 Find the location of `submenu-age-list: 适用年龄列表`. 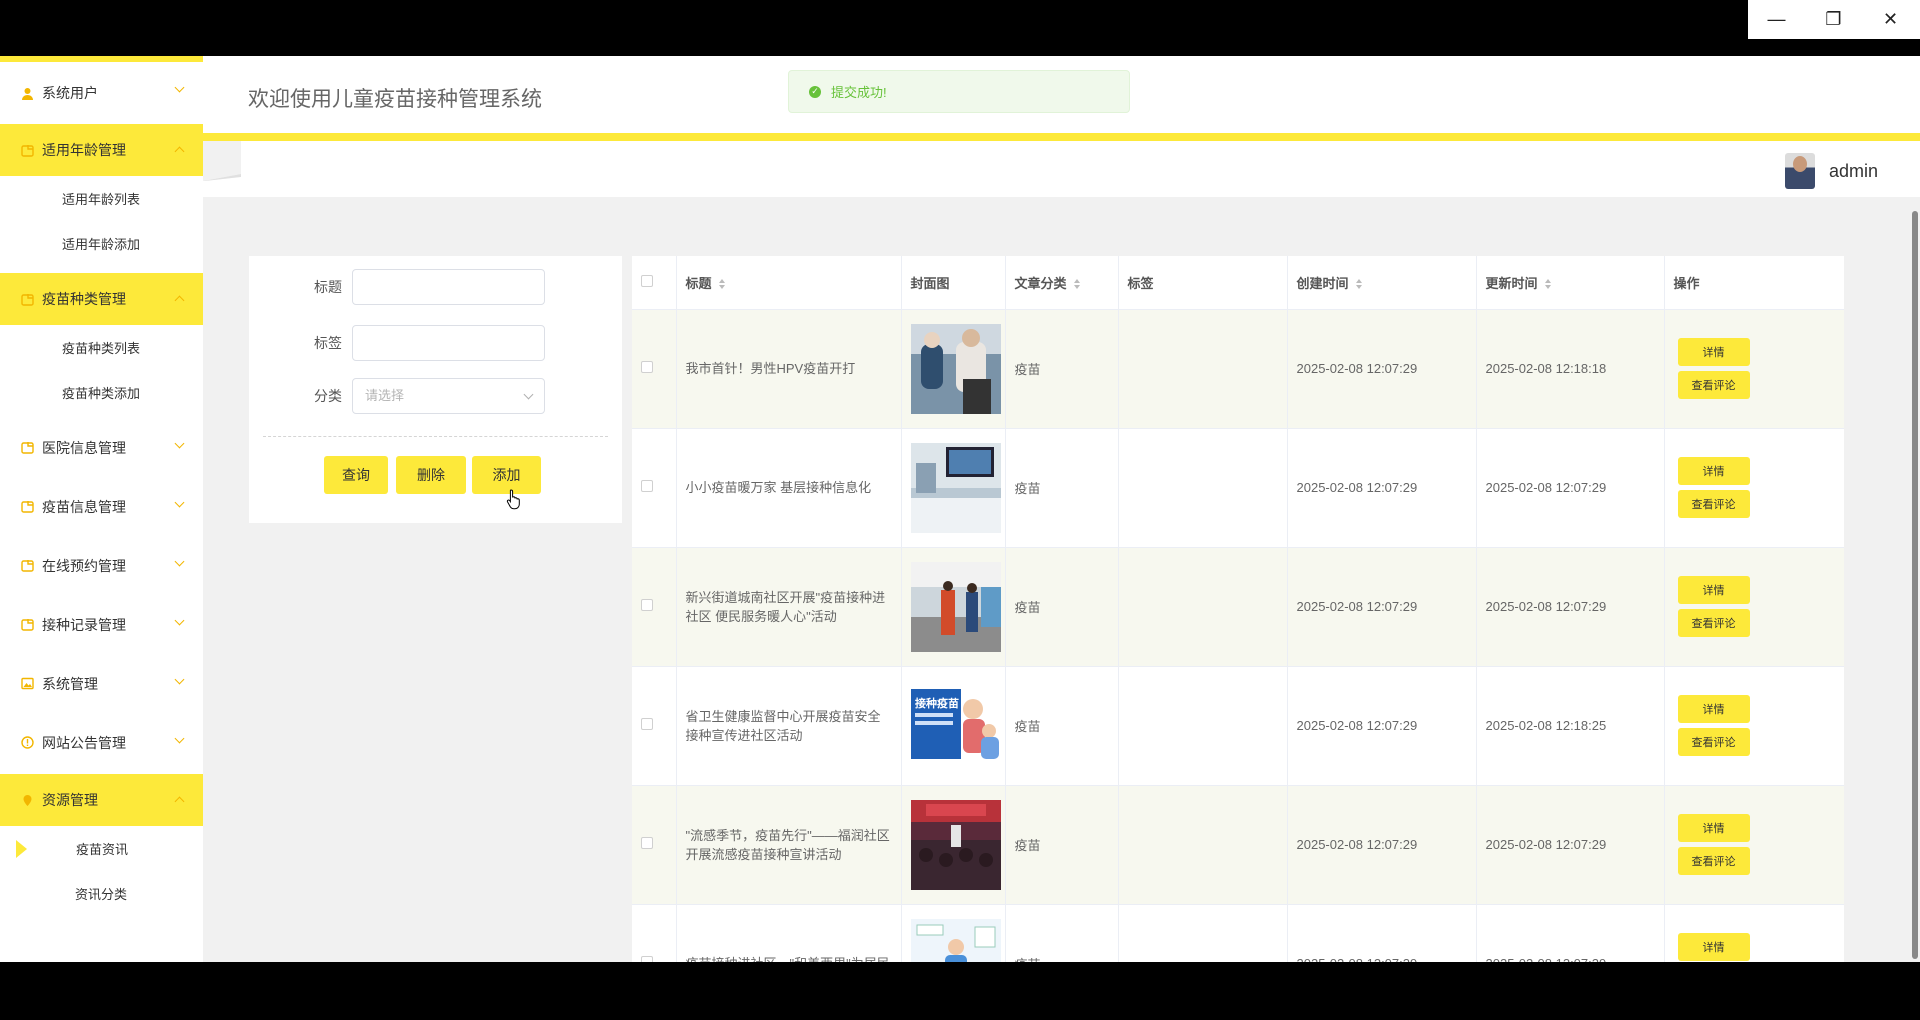

submenu-age-list: 适用年龄列表 is located at coordinates (101, 198).